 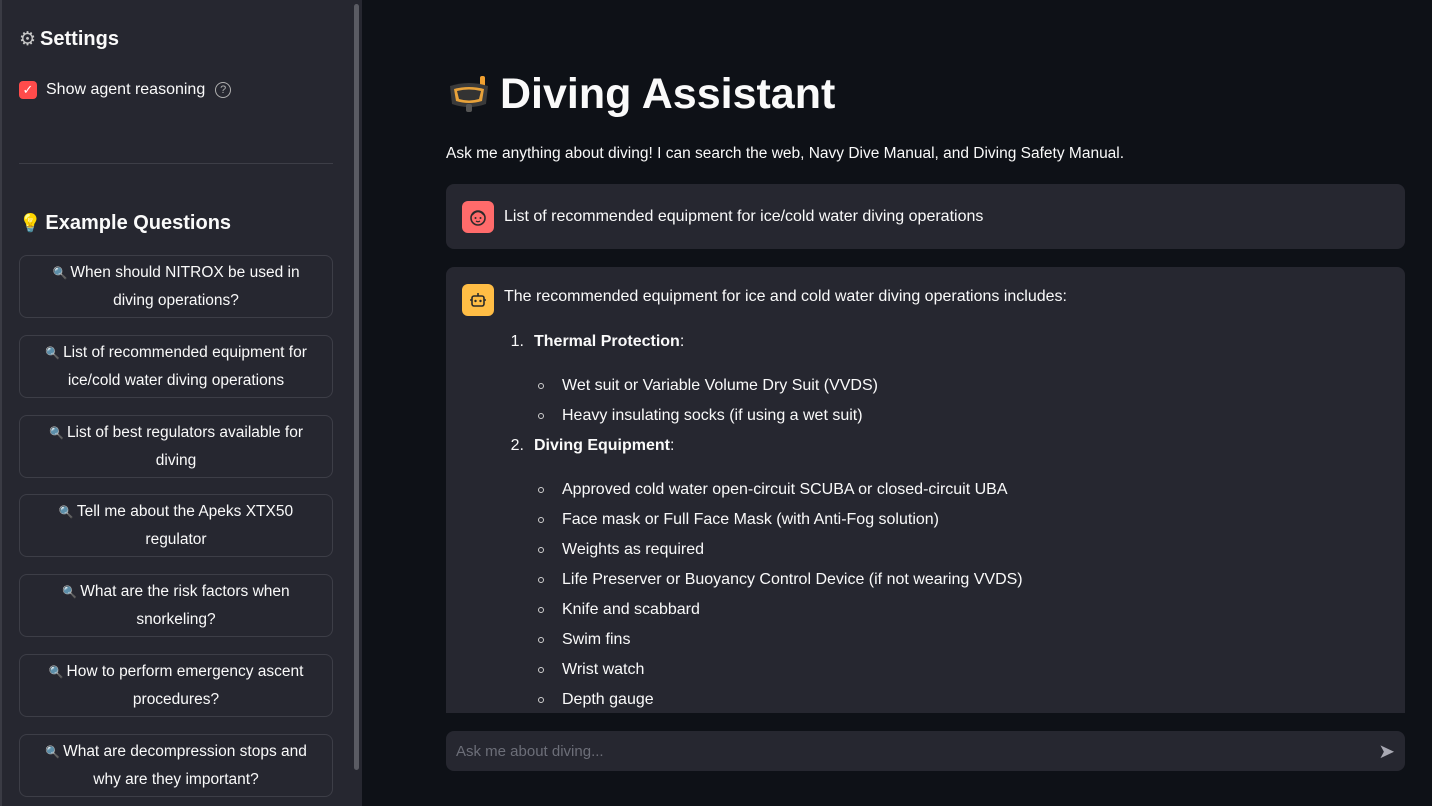 I want to click on chat-input, so click(x=917, y=751).